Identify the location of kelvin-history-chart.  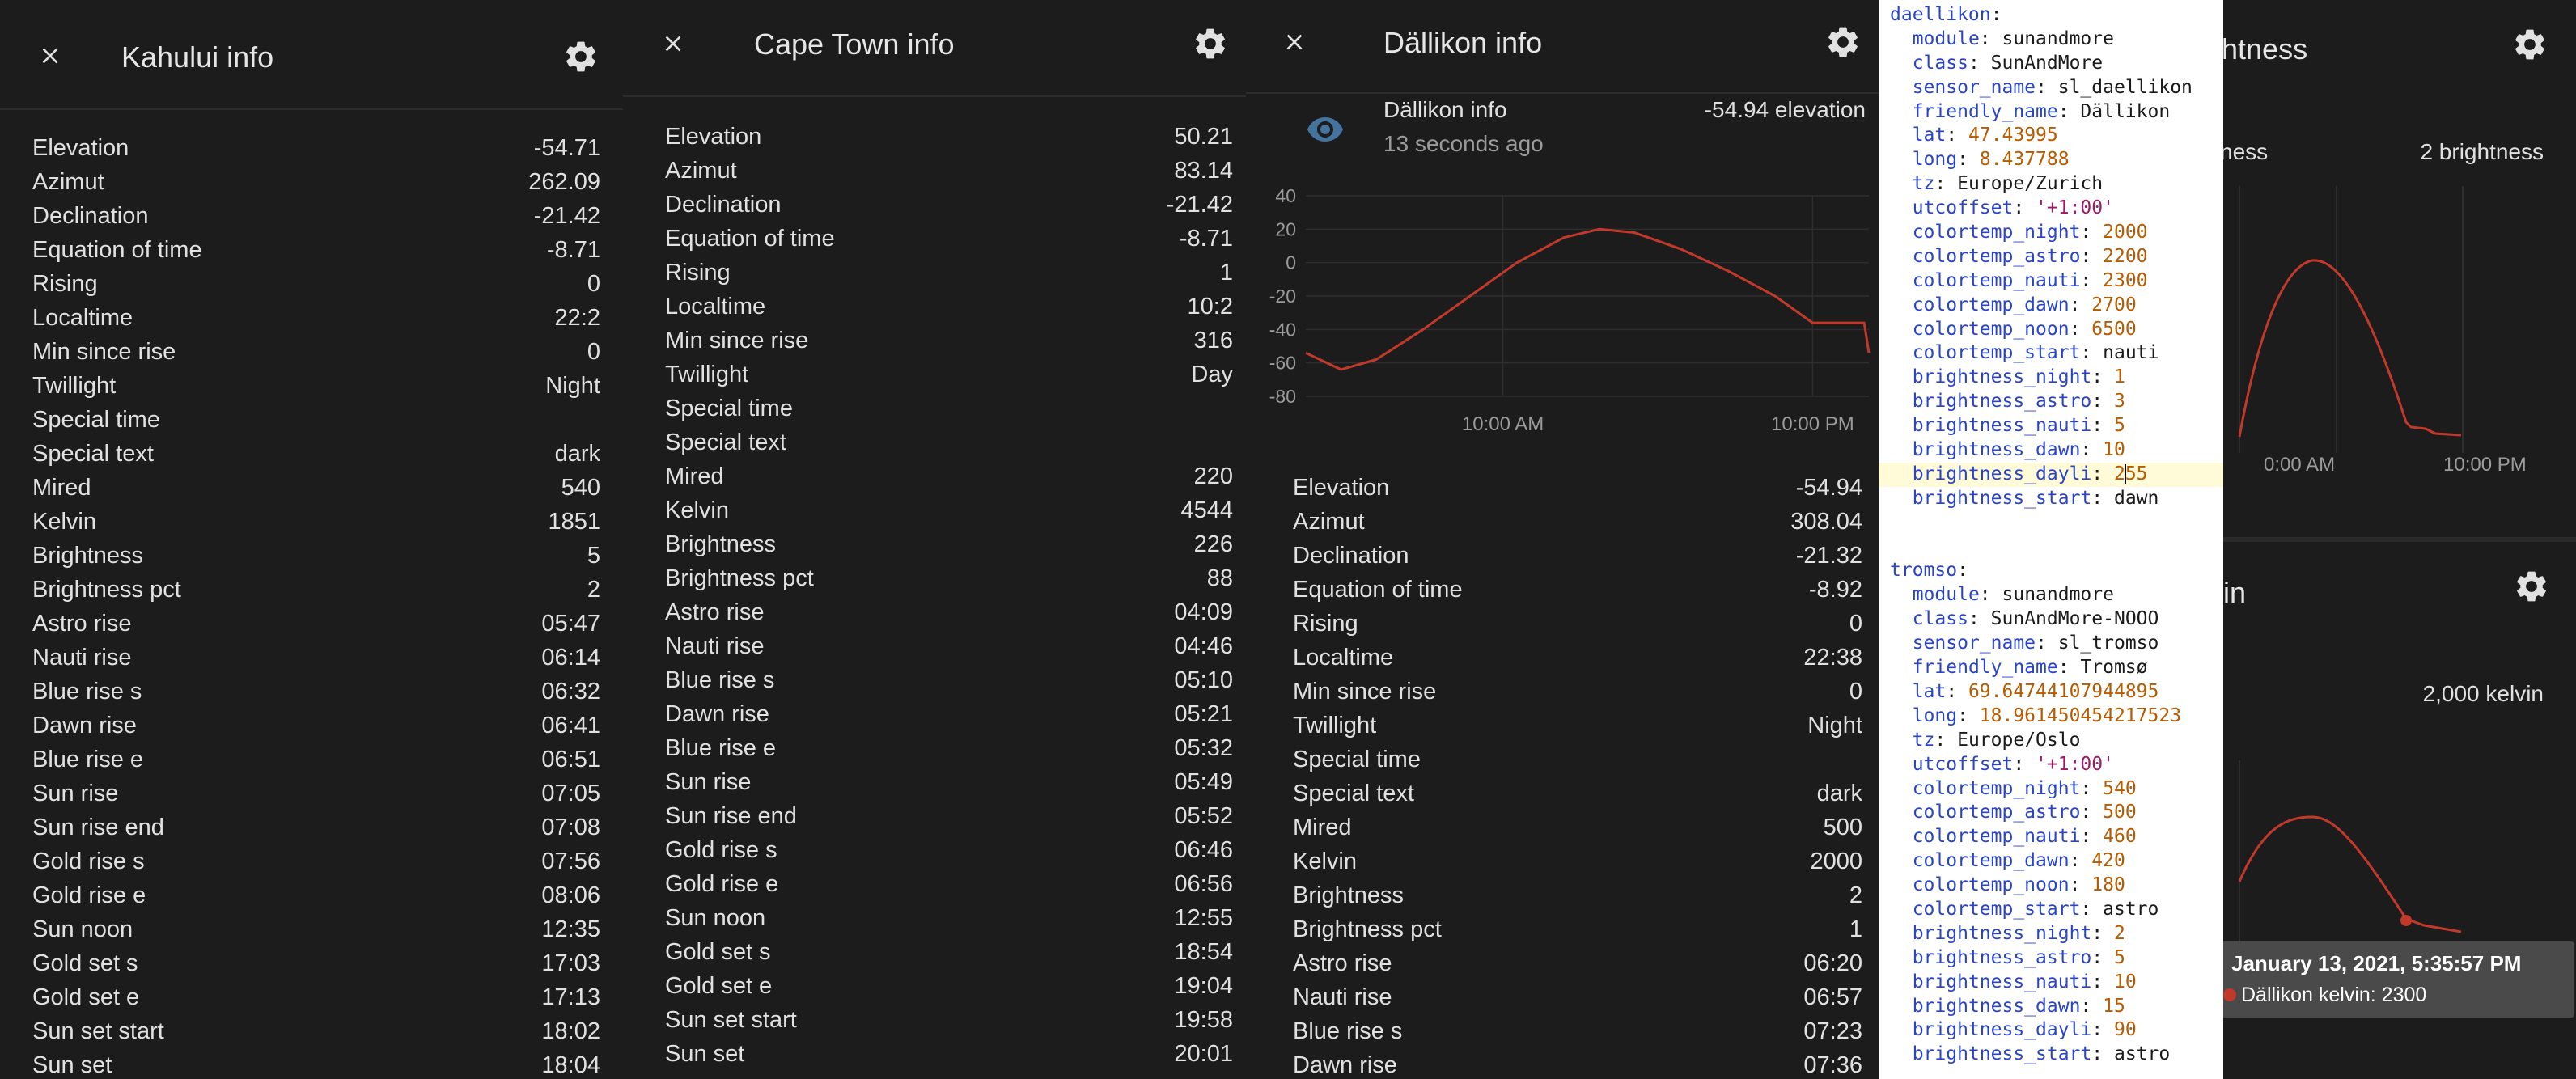
(2399, 865).